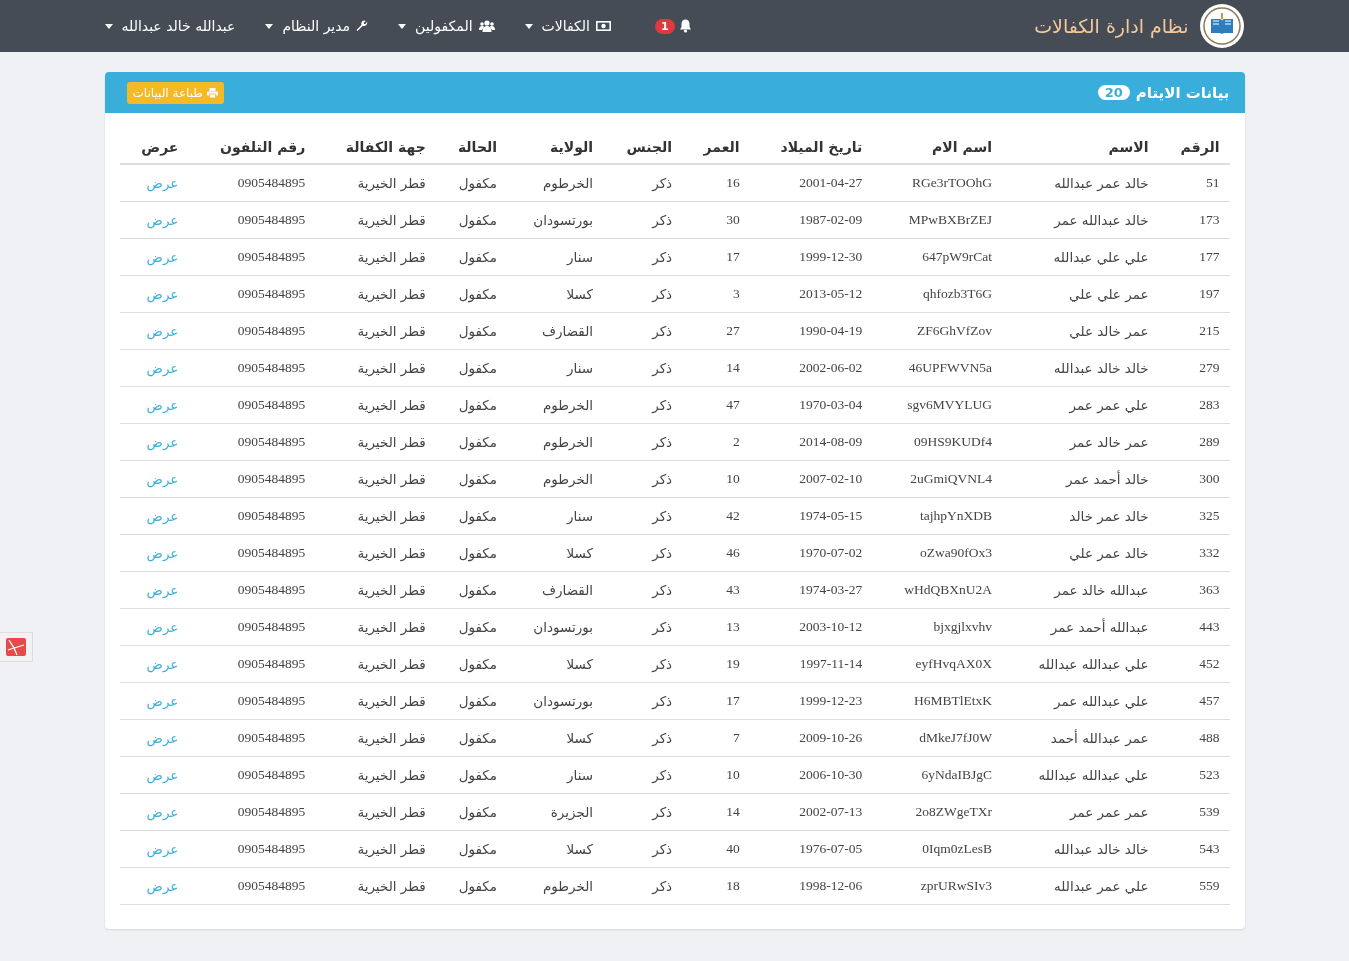 The height and width of the screenshot is (961, 1349). Describe the element at coordinates (716, 147) in the screenshot. I see `column-header: العمر` at that location.